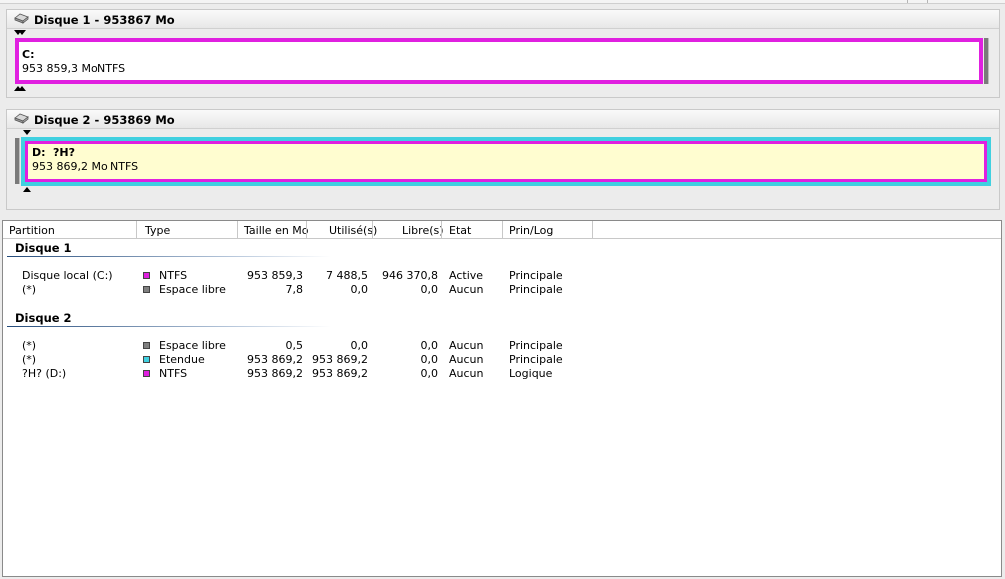  Describe the element at coordinates (502, 2) in the screenshot. I see `top-border` at that location.